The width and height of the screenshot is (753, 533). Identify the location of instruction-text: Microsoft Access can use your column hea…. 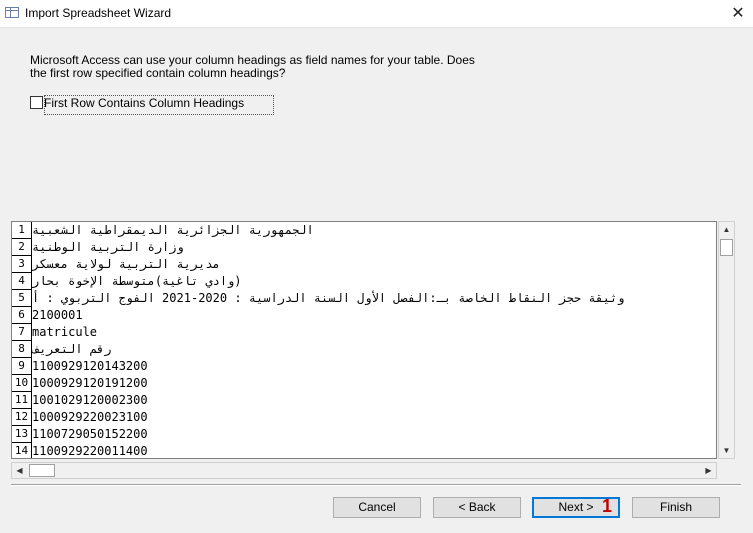
(252, 66).